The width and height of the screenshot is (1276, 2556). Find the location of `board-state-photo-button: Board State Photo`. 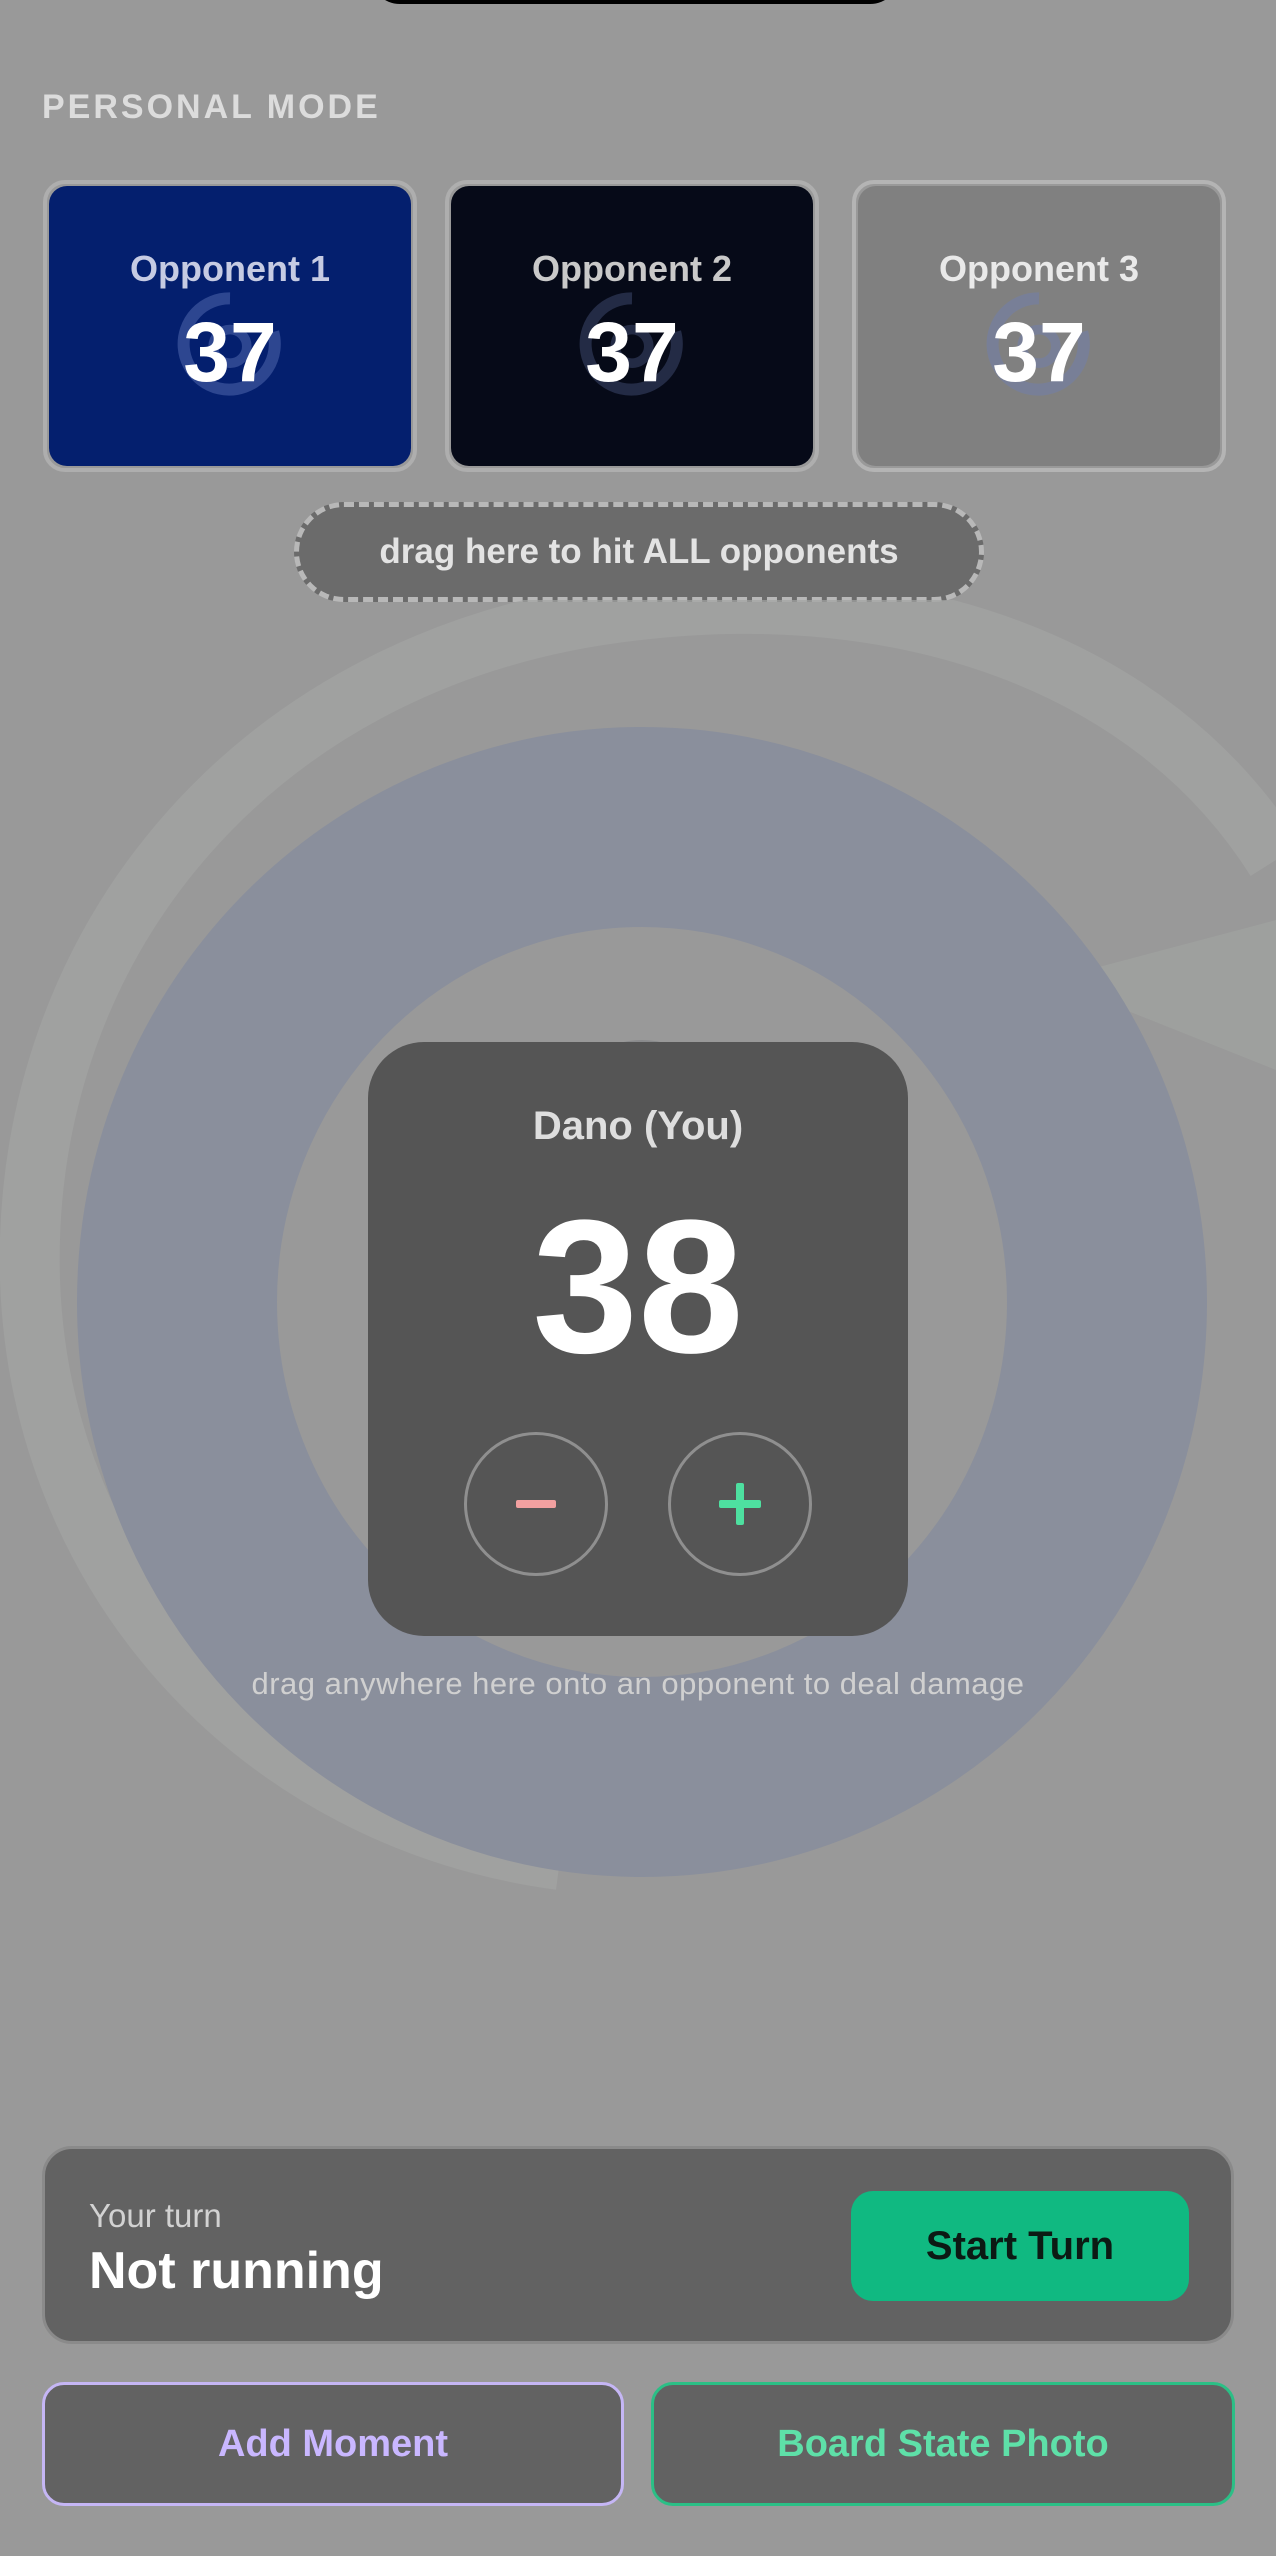

board-state-photo-button: Board State Photo is located at coordinates (943, 2444).